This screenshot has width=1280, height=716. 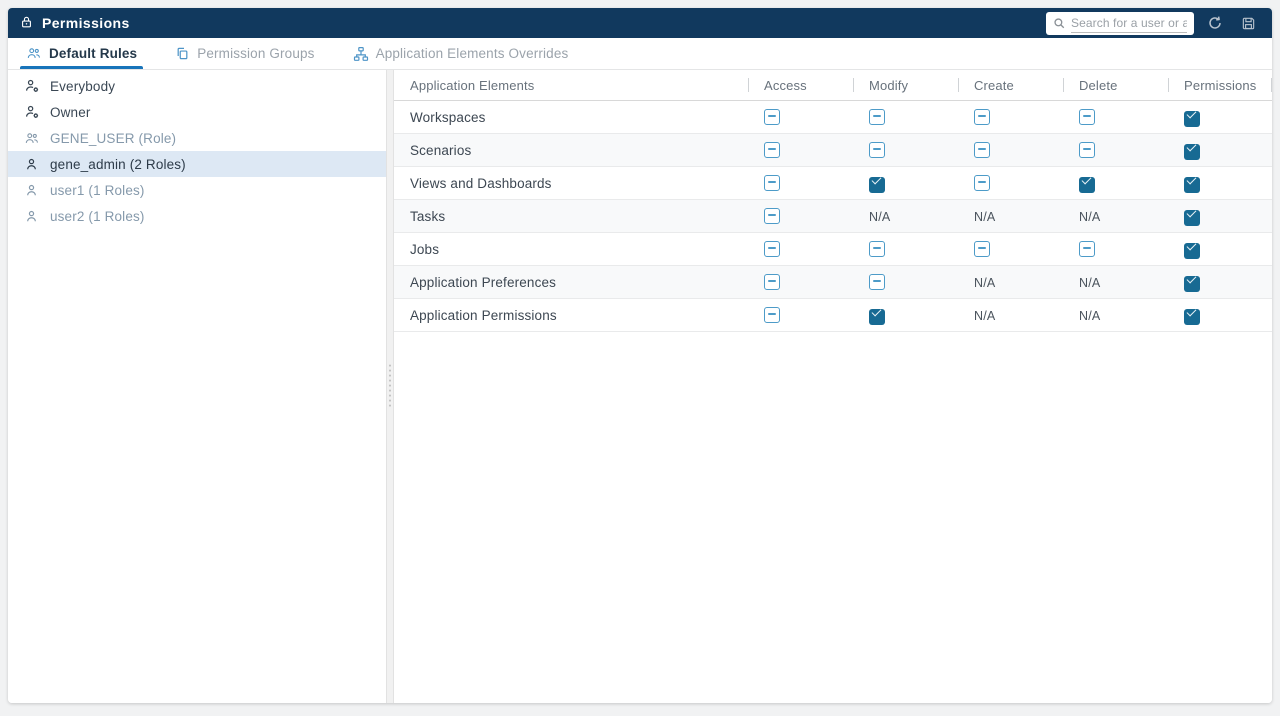 What do you see at coordinates (197, 164) in the screenshot?
I see `sidebar-item-gene-admin-2-roles: gene_admin (2 Roles)` at bounding box center [197, 164].